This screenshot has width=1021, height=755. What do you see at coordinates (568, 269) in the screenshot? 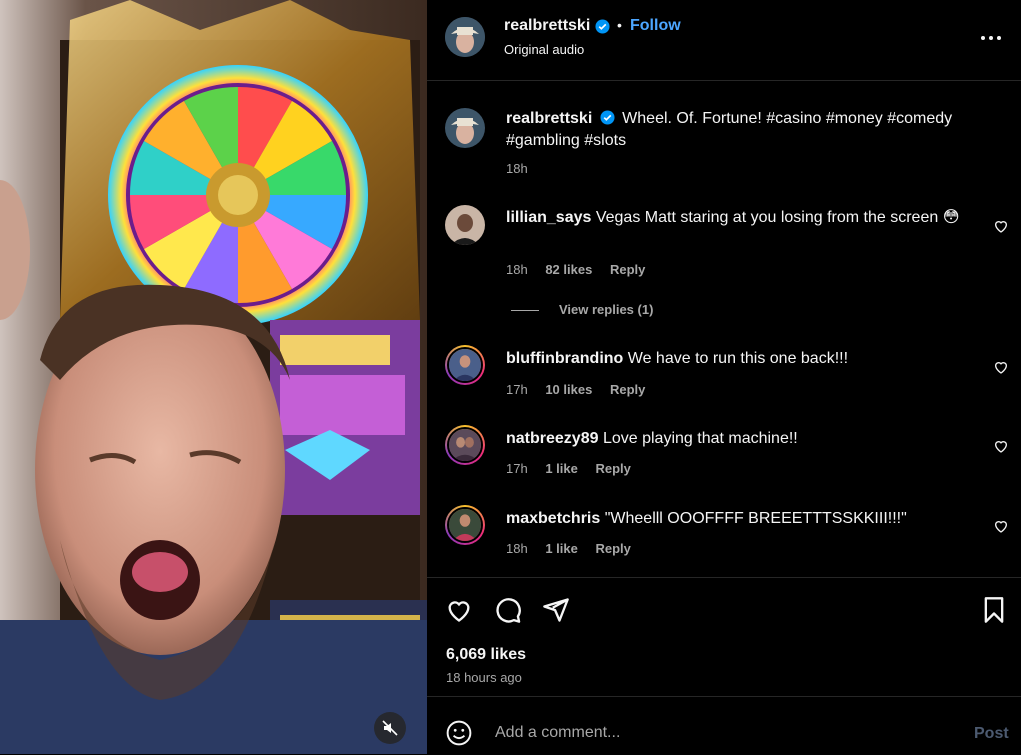
I see `comment-likes: 82 likes` at bounding box center [568, 269].